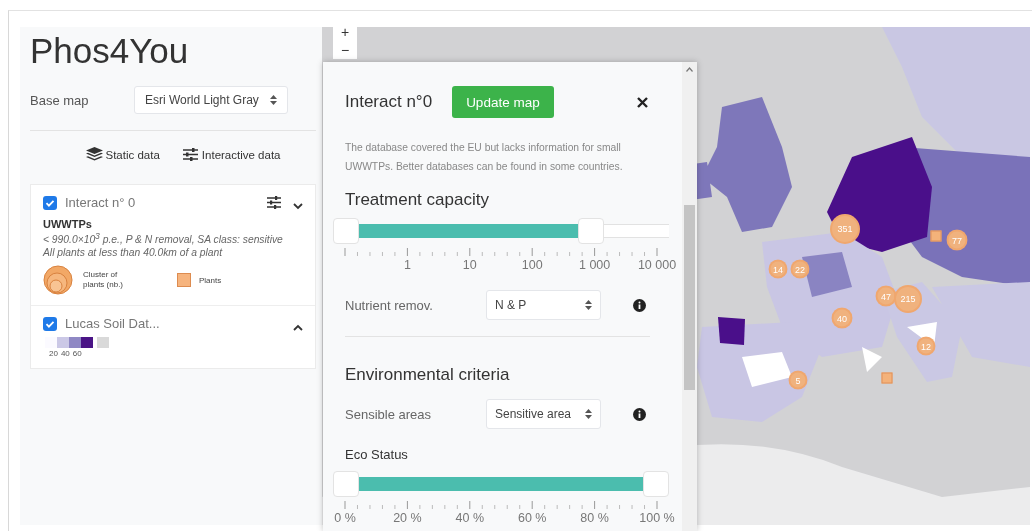 The width and height of the screenshot is (1032, 531). I want to click on chevron-up-icon, so click(298, 328).